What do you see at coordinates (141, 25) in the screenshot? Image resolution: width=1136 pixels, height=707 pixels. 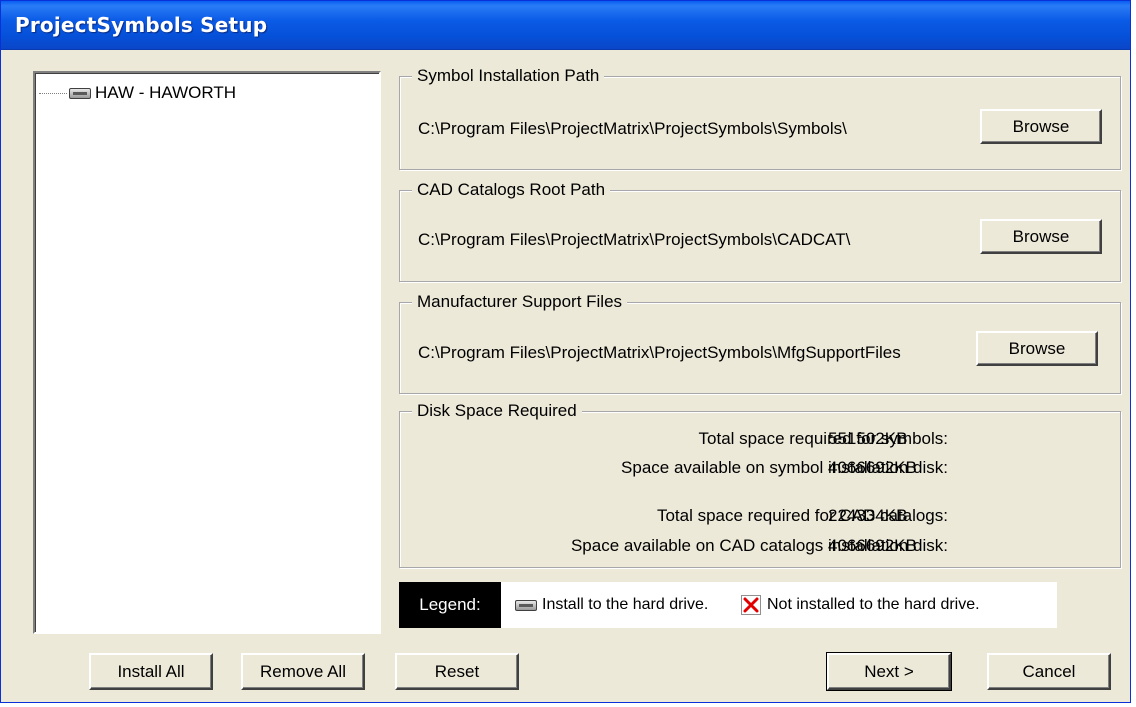 I see `window-title: ProjectSymbols Setup` at bounding box center [141, 25].